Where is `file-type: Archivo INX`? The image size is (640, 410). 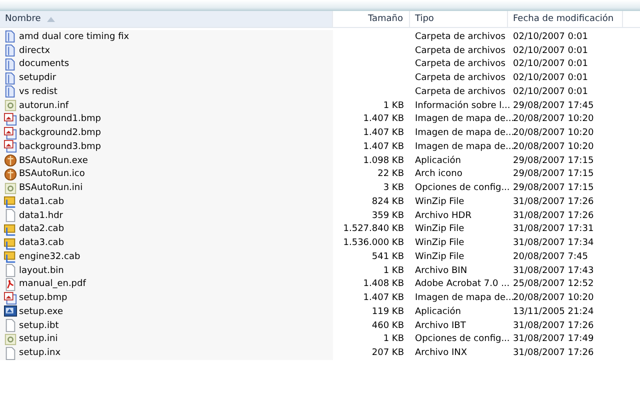 file-type: Archivo INX is located at coordinates (441, 353).